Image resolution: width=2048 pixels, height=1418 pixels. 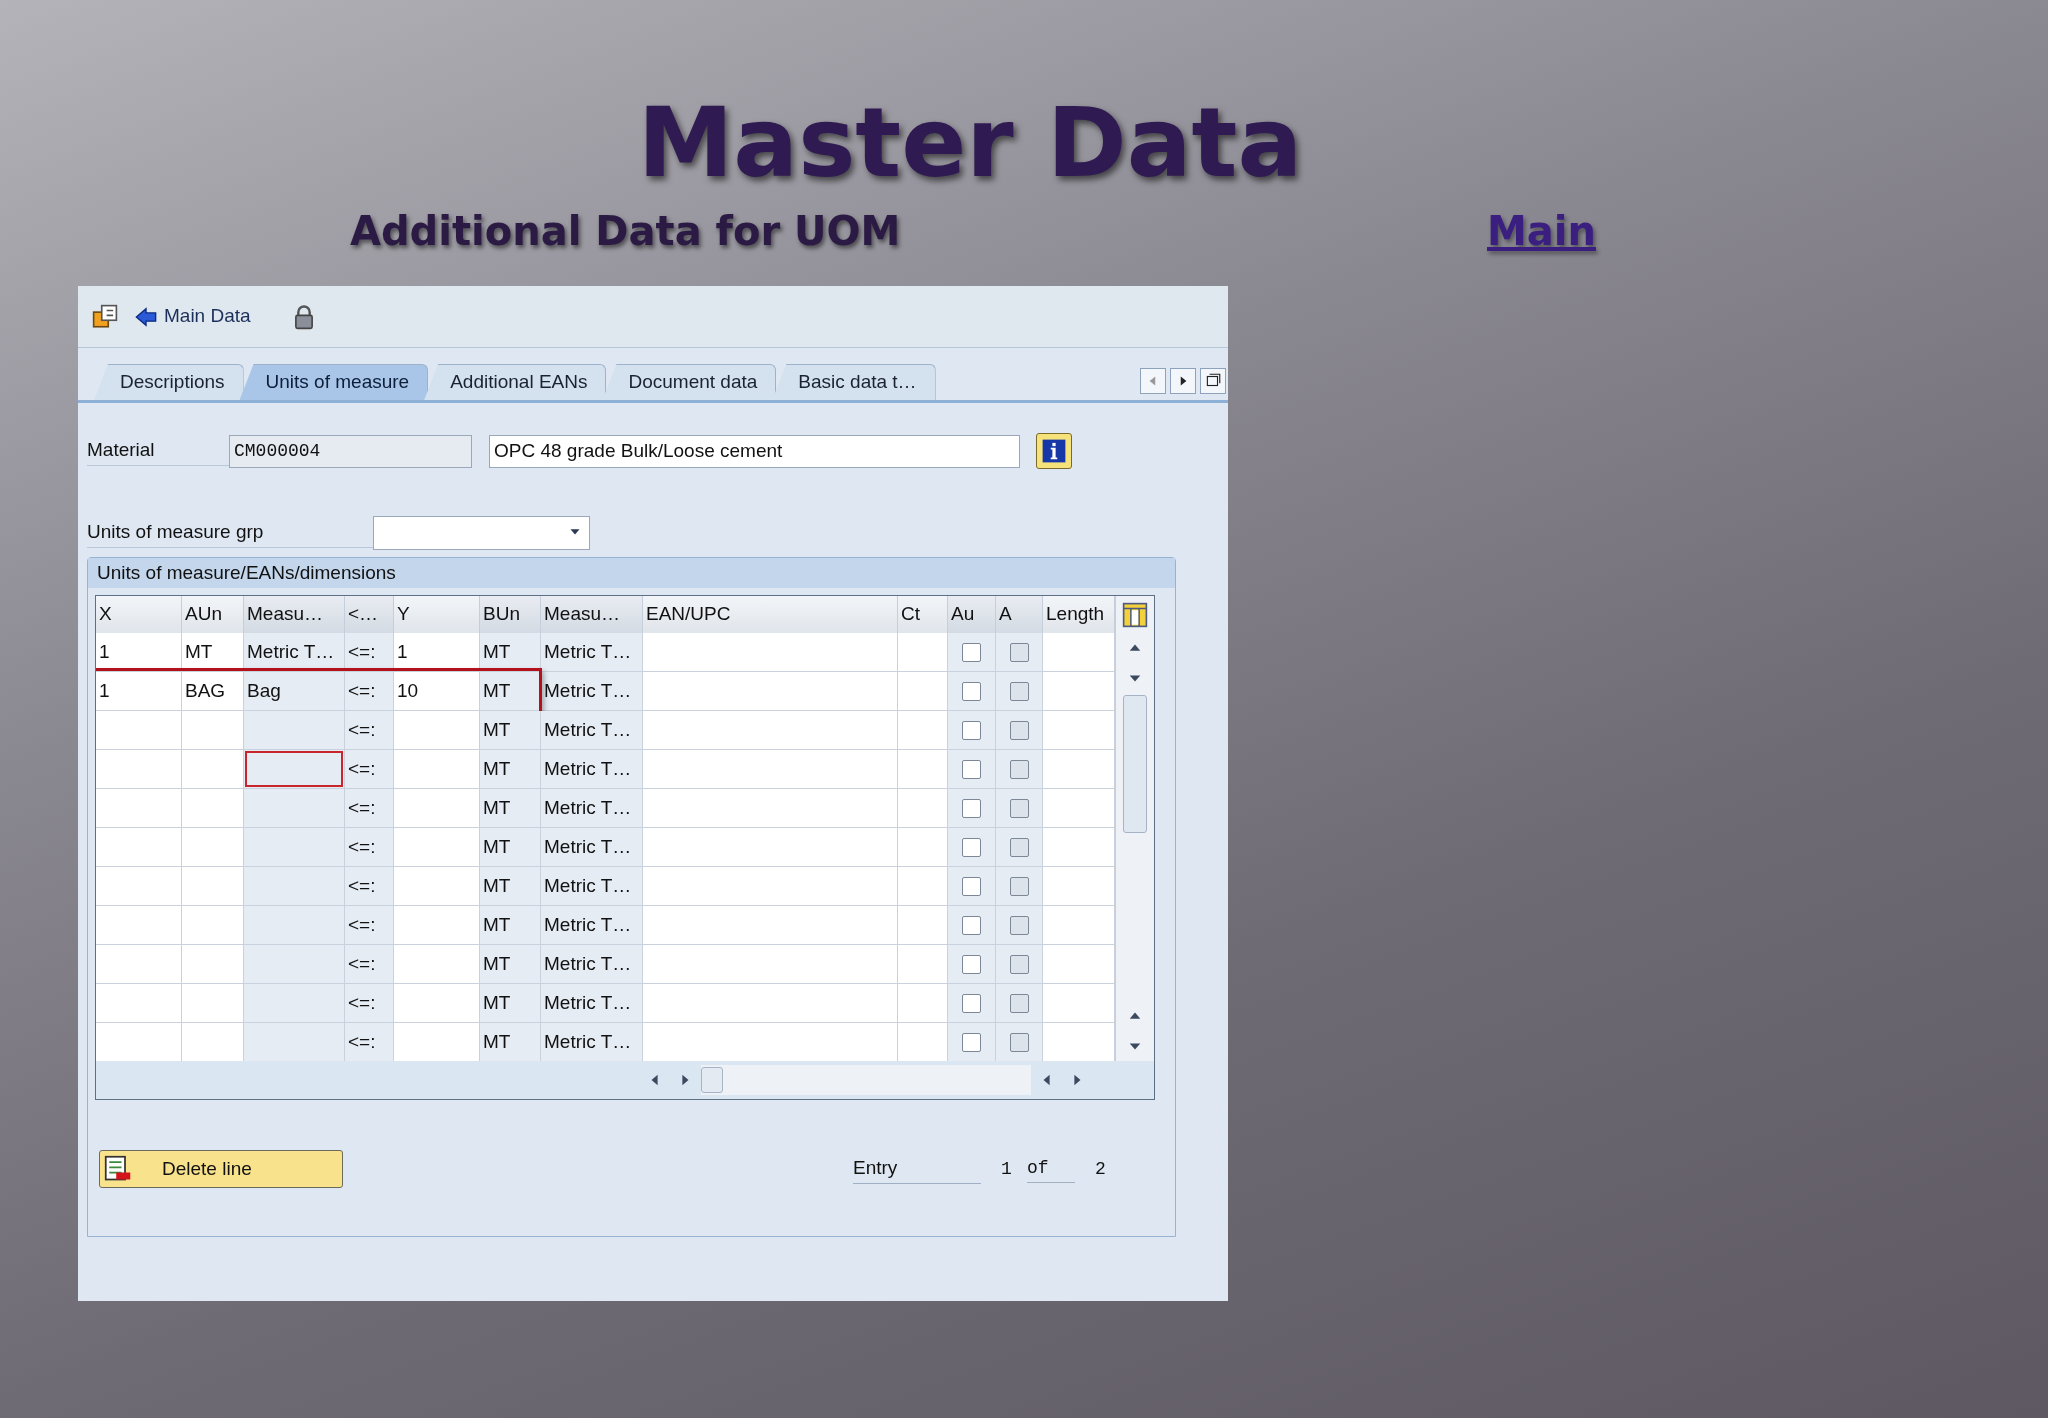 I want to click on column-header: A, so click(x=1019, y=614).